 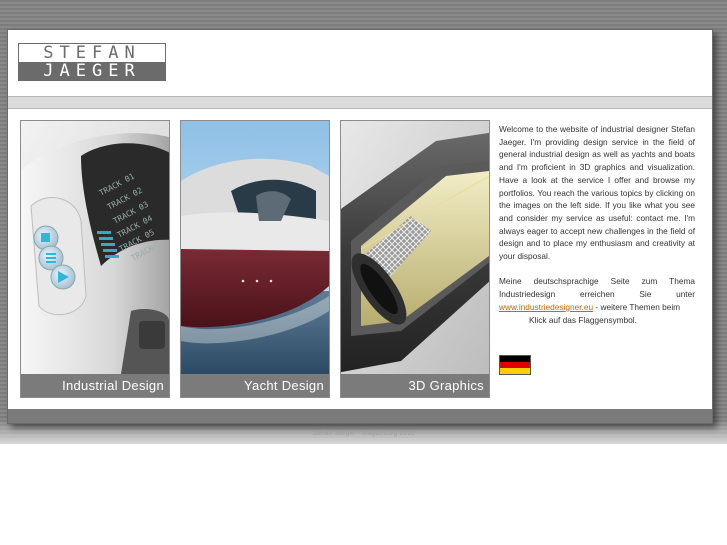 What do you see at coordinates (92, 53) in the screenshot?
I see `logo-line1: STEFAN` at bounding box center [92, 53].